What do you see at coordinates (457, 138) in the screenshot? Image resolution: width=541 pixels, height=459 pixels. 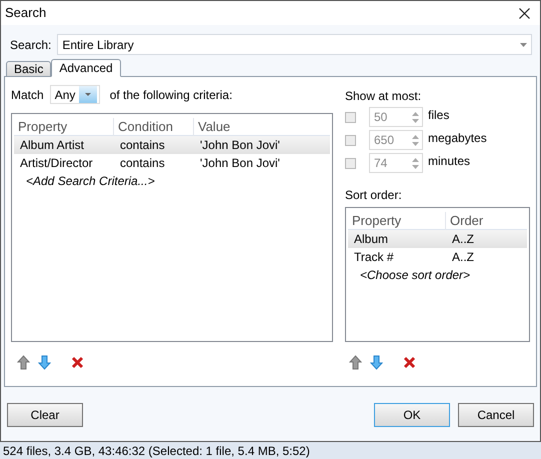 I see `unit-label: megabytes` at bounding box center [457, 138].